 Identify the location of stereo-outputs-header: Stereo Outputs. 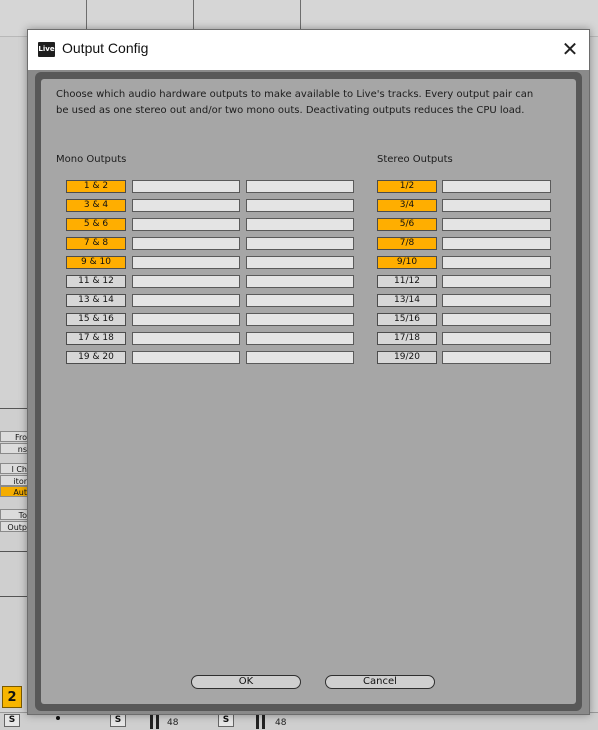
(415, 159).